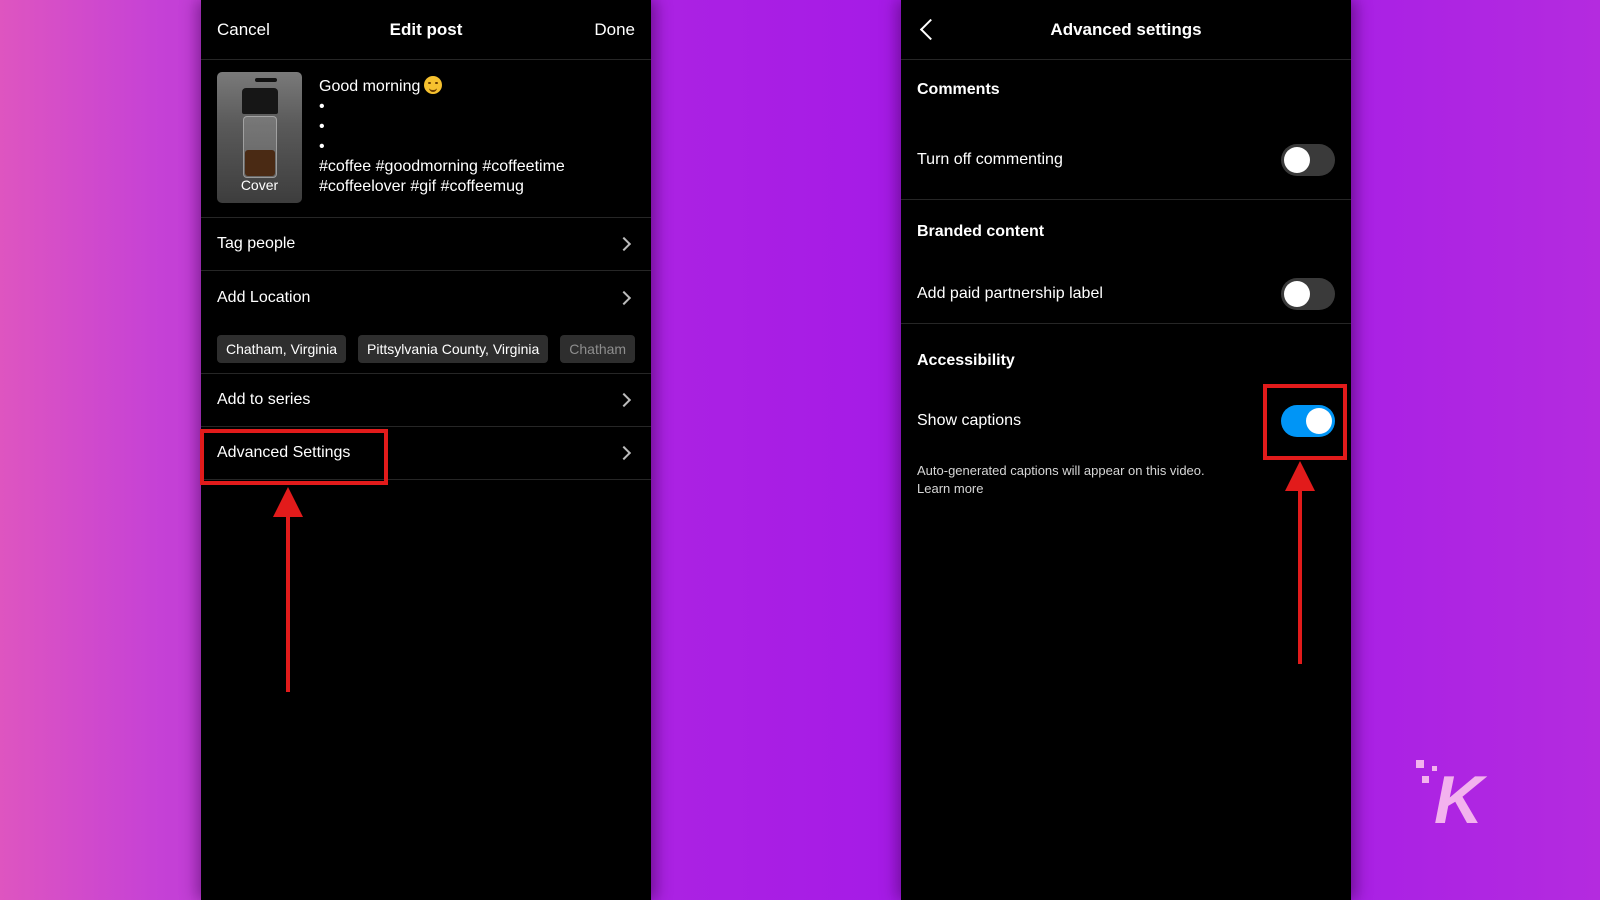 This screenshot has width=1600, height=900. I want to click on logo-k-glyph: K, so click(1459, 800).